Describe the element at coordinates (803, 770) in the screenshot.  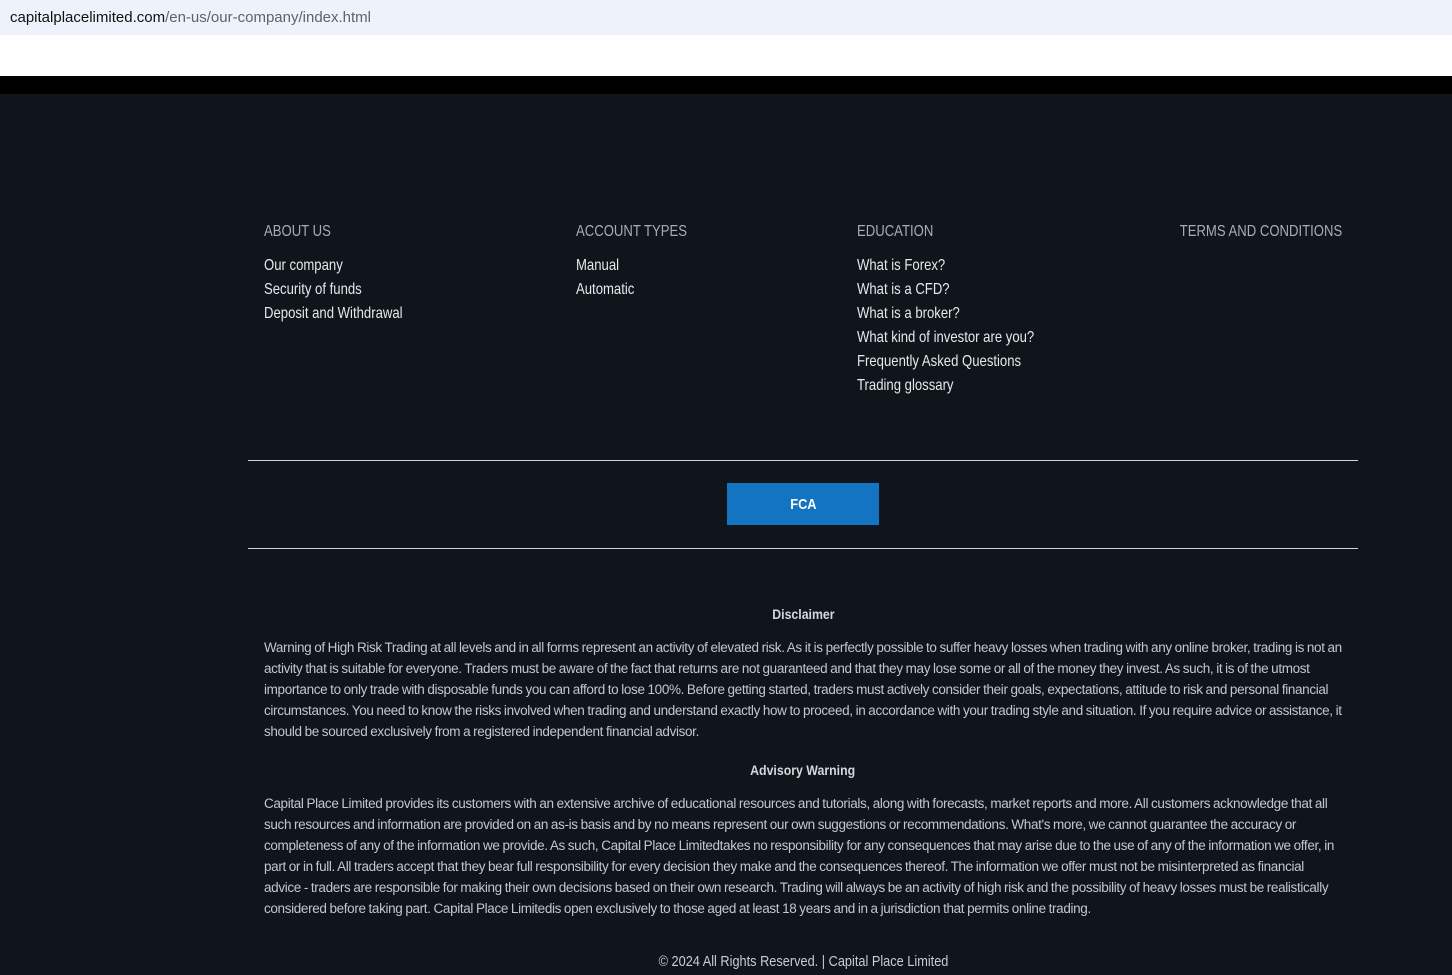
I see `advisory-warning-title: Advisory Warning` at that location.